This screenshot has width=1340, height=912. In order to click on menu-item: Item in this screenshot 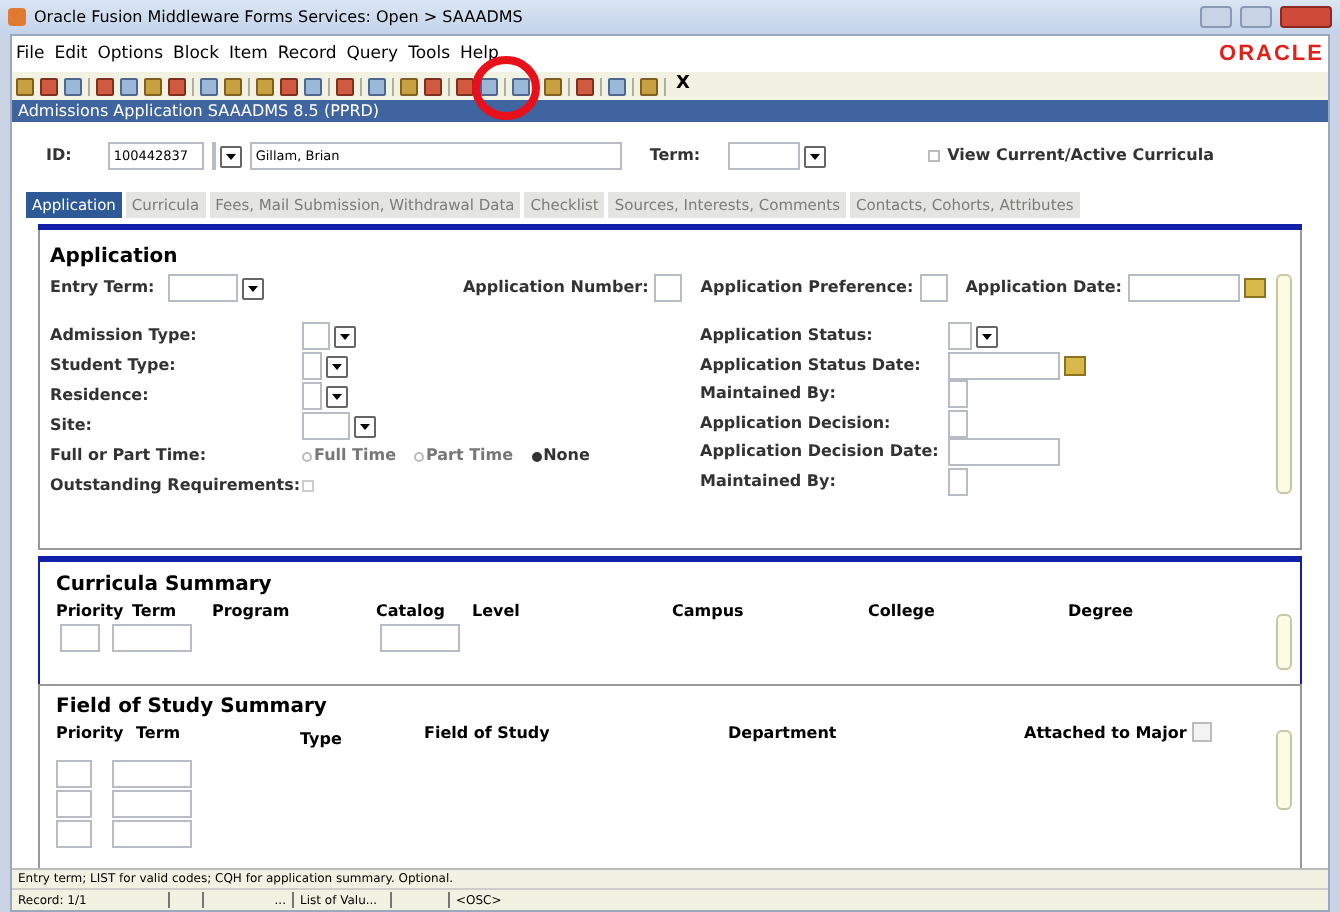, I will do `click(248, 54)`.